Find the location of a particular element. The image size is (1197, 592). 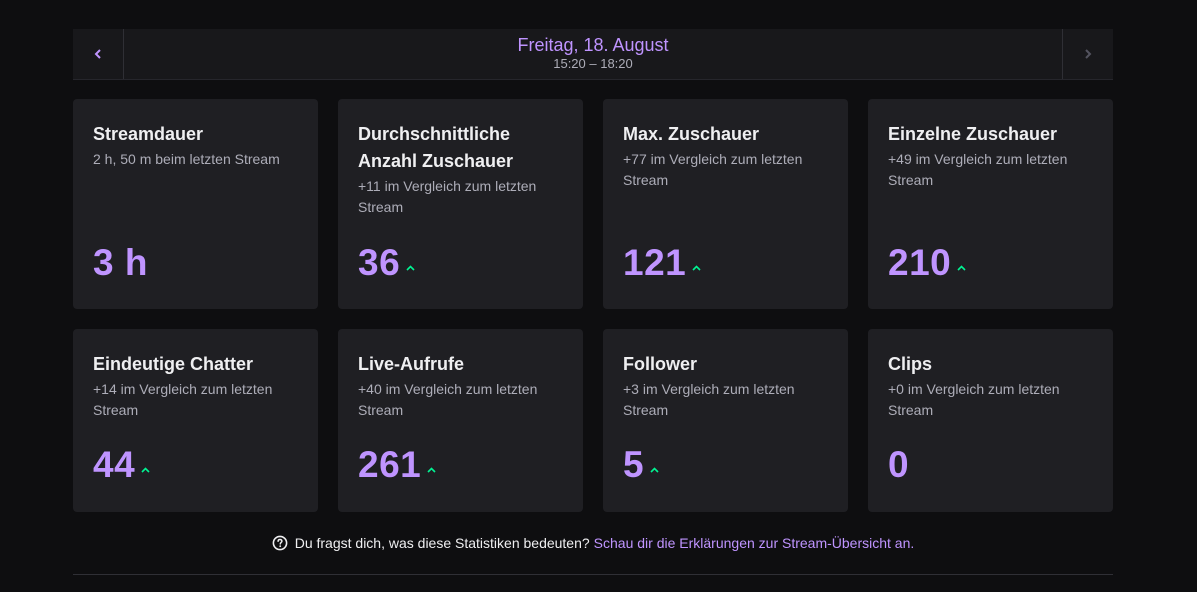

stat-card-value-row: 5 is located at coordinates (641, 465).